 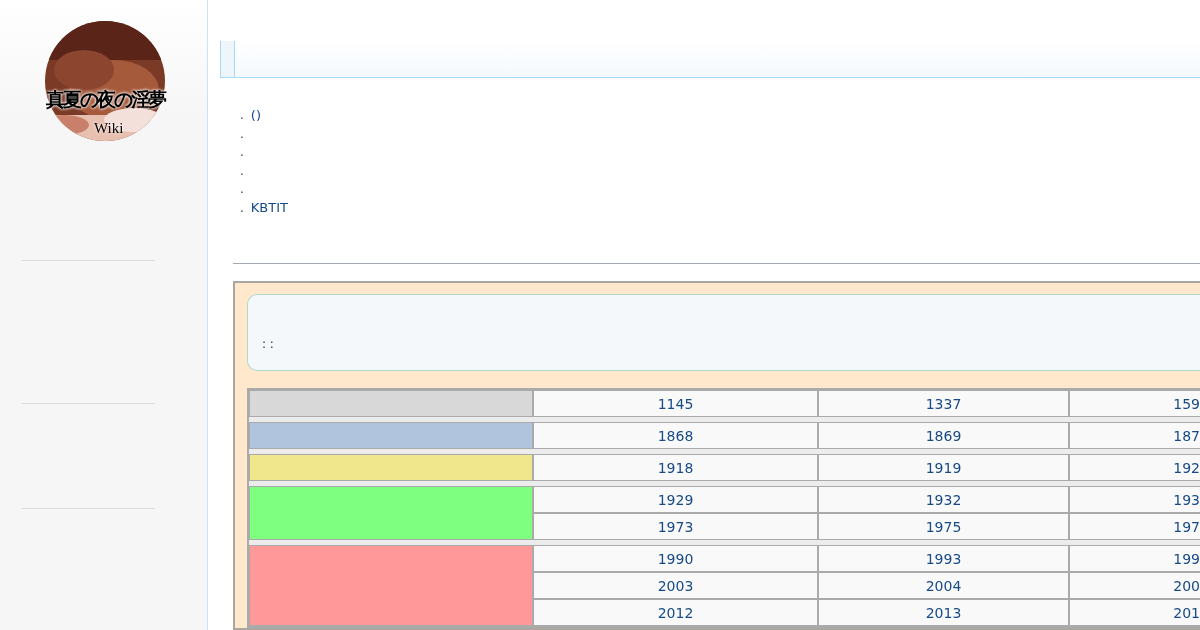 What do you see at coordinates (675, 499) in the screenshot?
I see `year-link: 1929` at bounding box center [675, 499].